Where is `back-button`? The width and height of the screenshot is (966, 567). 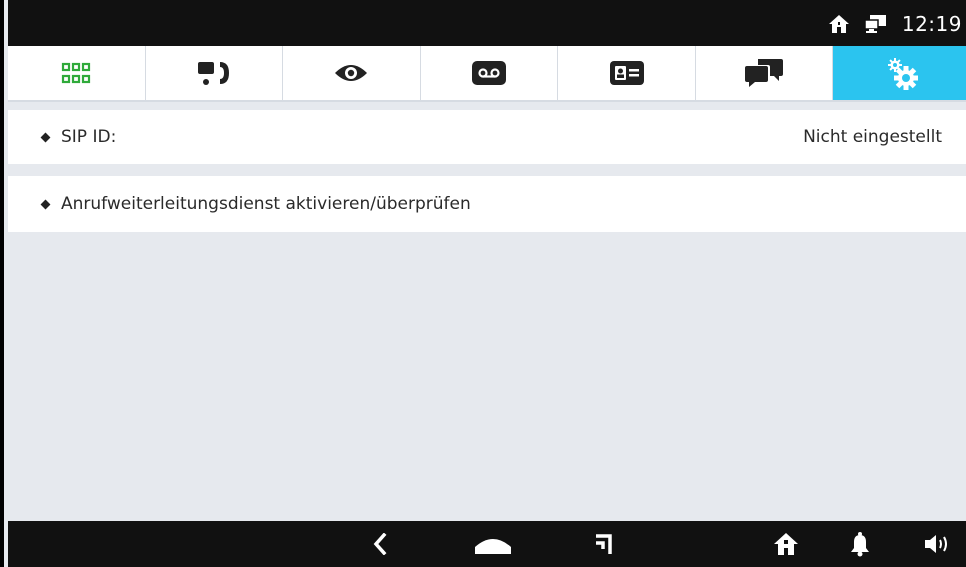
back-button is located at coordinates (380, 544).